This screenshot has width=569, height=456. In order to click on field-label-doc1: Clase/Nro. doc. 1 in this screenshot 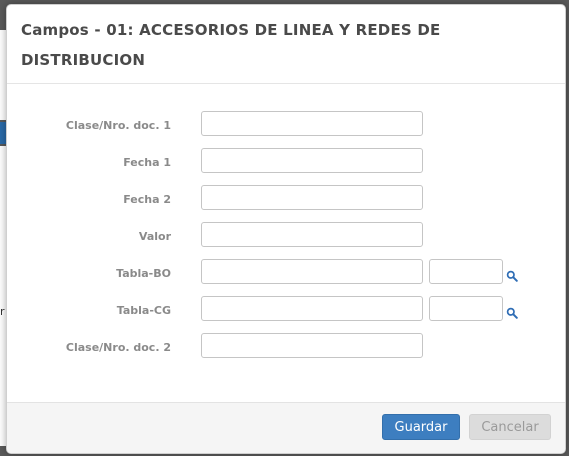, I will do `click(118, 125)`.